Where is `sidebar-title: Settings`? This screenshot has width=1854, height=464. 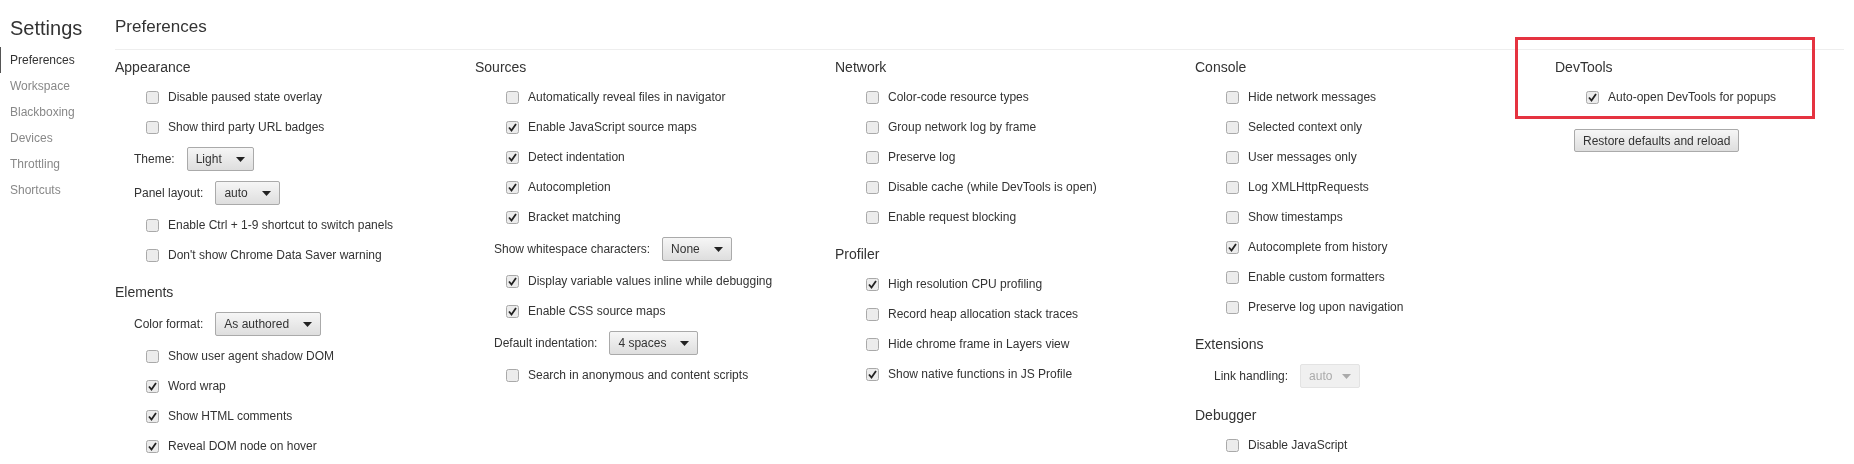 sidebar-title: Settings is located at coordinates (46, 28).